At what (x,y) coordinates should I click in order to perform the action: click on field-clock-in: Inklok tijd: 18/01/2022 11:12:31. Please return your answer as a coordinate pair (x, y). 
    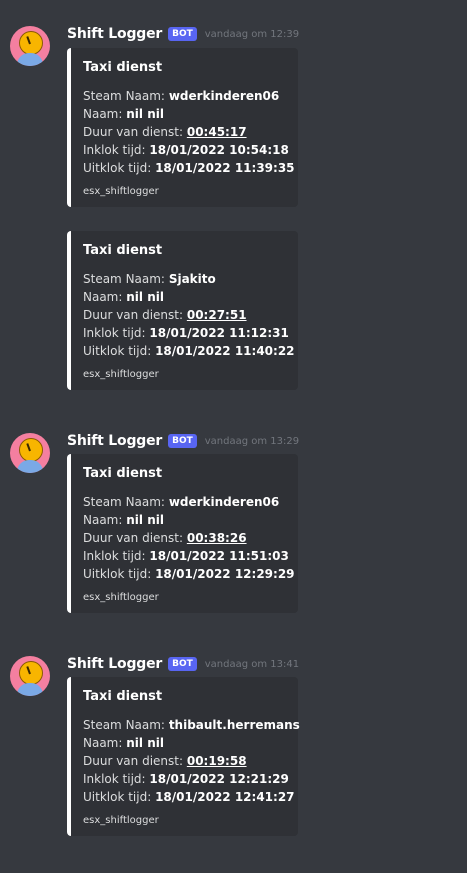
    Looking at the image, I should click on (186, 333).